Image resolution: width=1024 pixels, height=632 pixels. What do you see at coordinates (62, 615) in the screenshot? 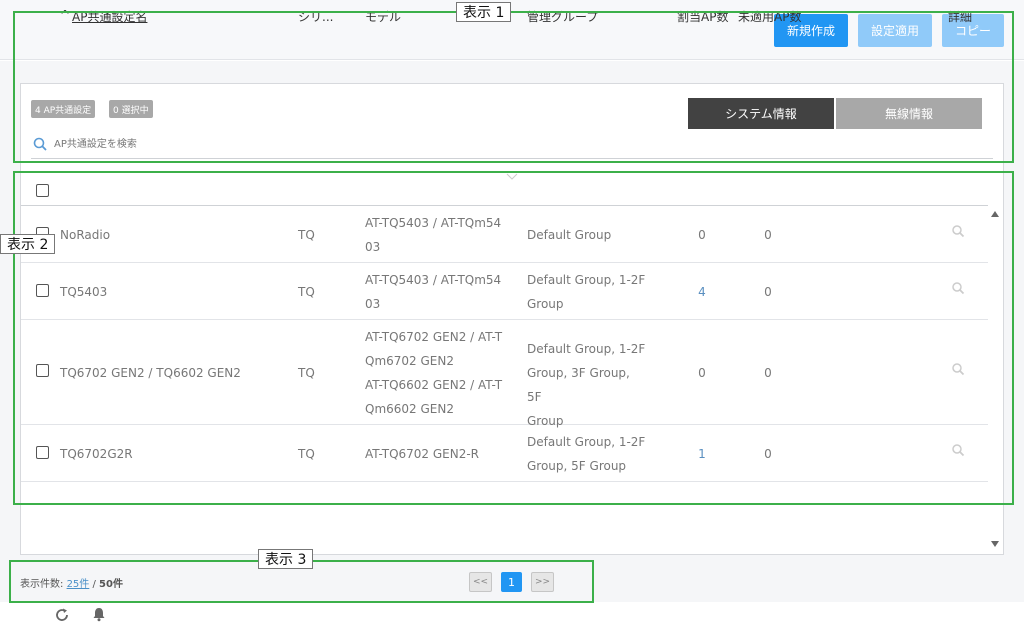
I see `refresh-icon` at bounding box center [62, 615].